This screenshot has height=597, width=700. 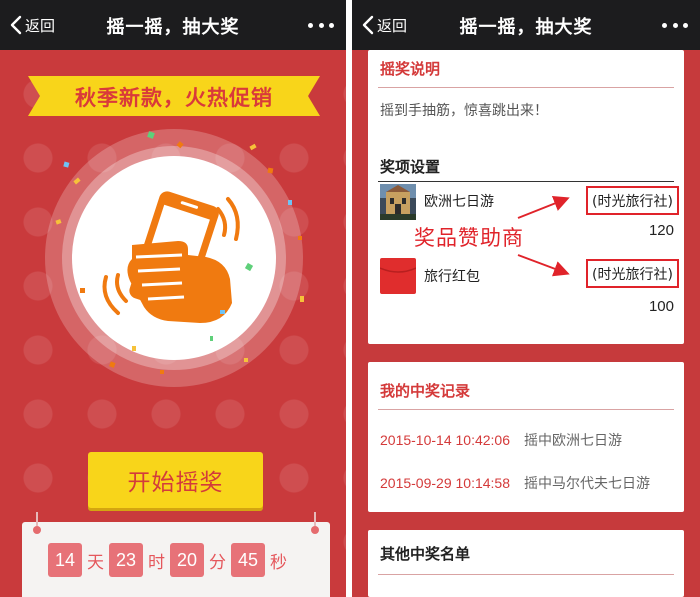 I want to click on promo-ribbon: 秋季新款，火热促销, so click(x=174, y=96).